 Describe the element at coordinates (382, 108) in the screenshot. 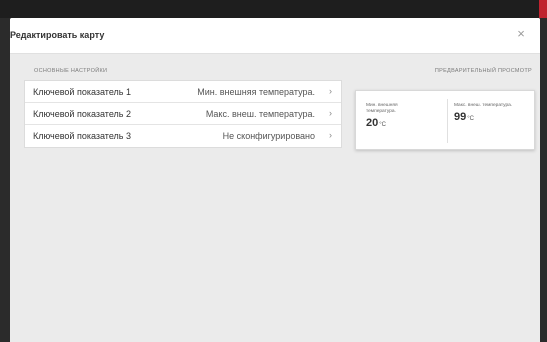

I see `kpi-label: Мин. внешняя температура.` at that location.